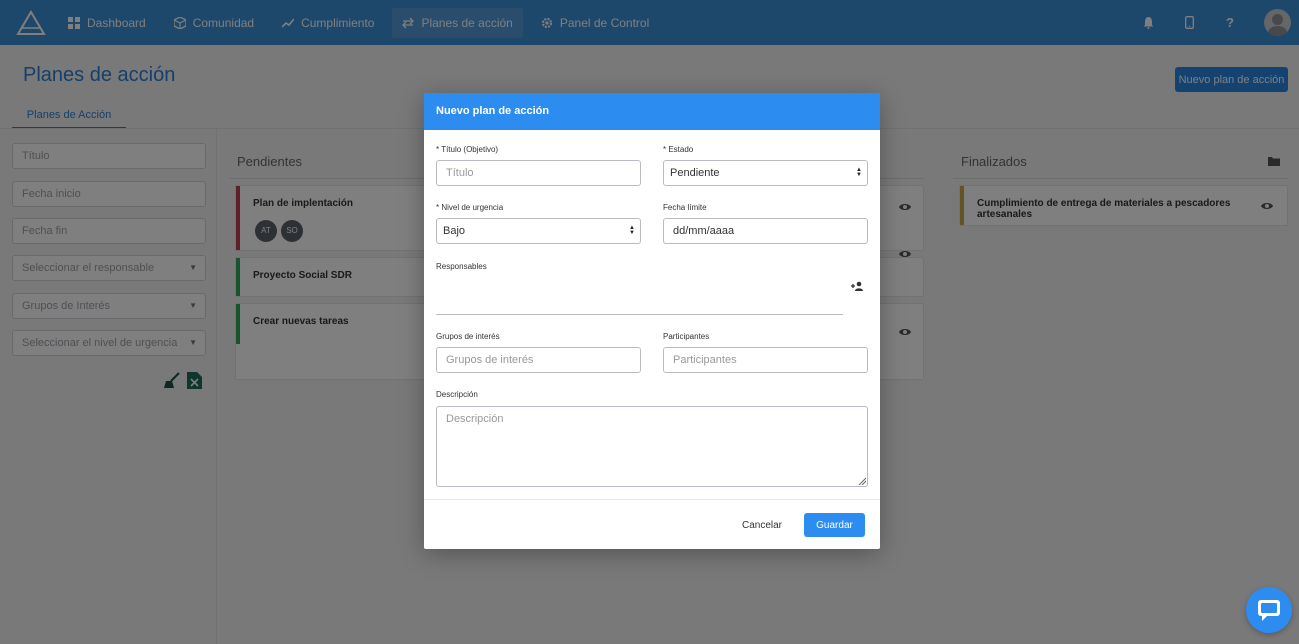 Image resolution: width=1299 pixels, height=644 pixels. I want to click on urgencia-value: Bajo, so click(454, 231).